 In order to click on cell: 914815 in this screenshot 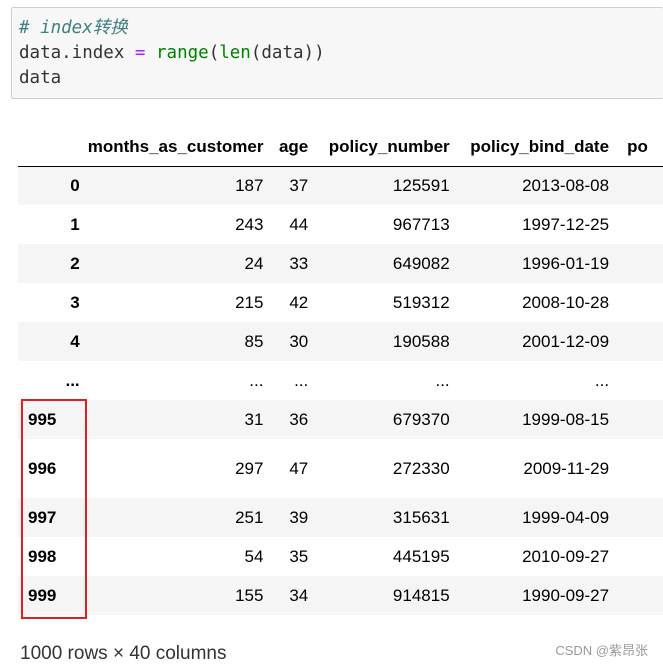, I will do `click(421, 595)`.